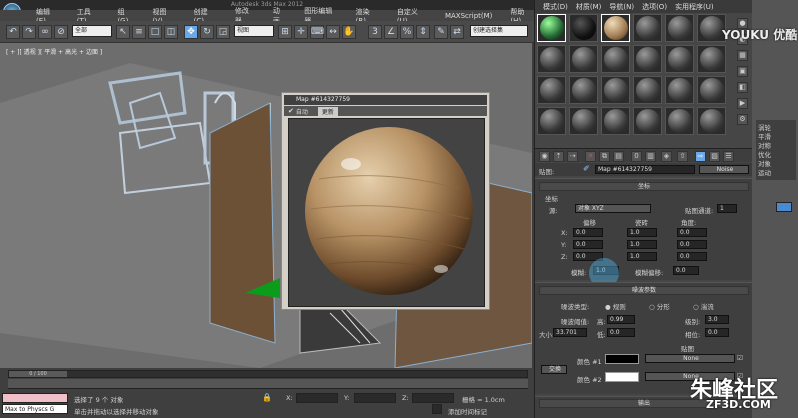 This screenshot has height=418, width=798. Describe the element at coordinates (570, 332) in the screenshot. I see `size-field: 33.701` at that location.